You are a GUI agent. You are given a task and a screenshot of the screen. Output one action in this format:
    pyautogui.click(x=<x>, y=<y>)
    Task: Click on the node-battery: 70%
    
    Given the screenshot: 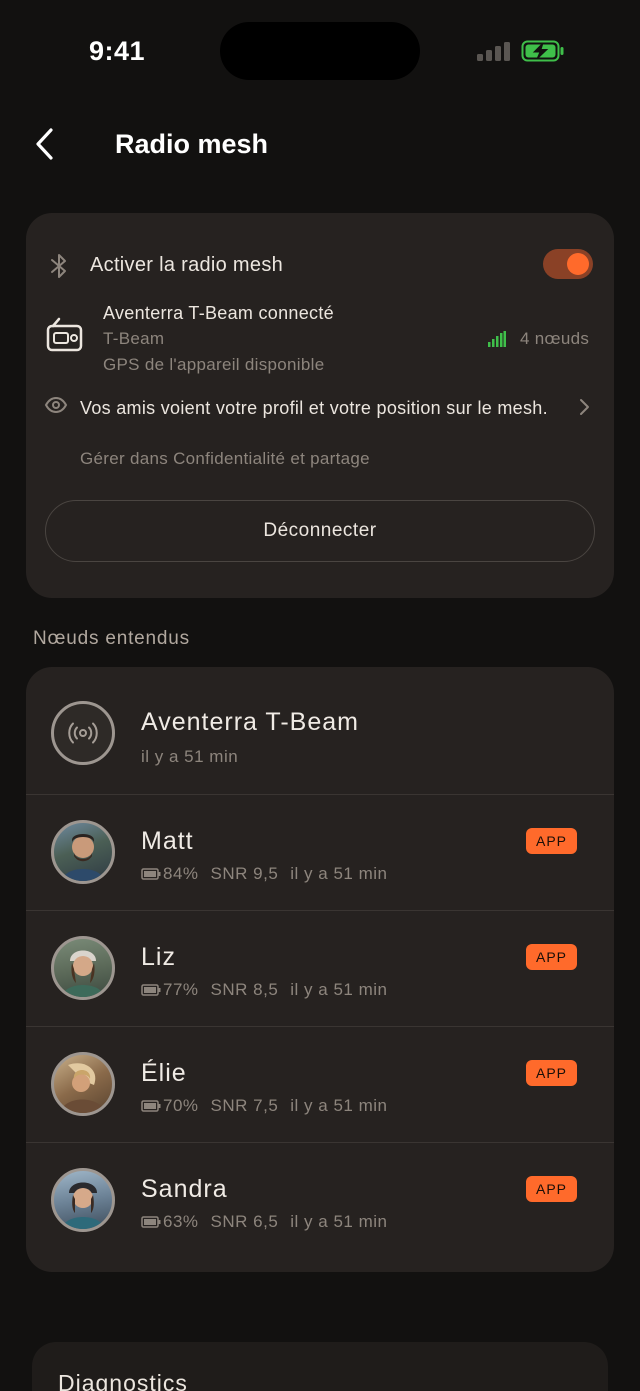 What is the action you would take?
    pyautogui.click(x=181, y=1105)
    